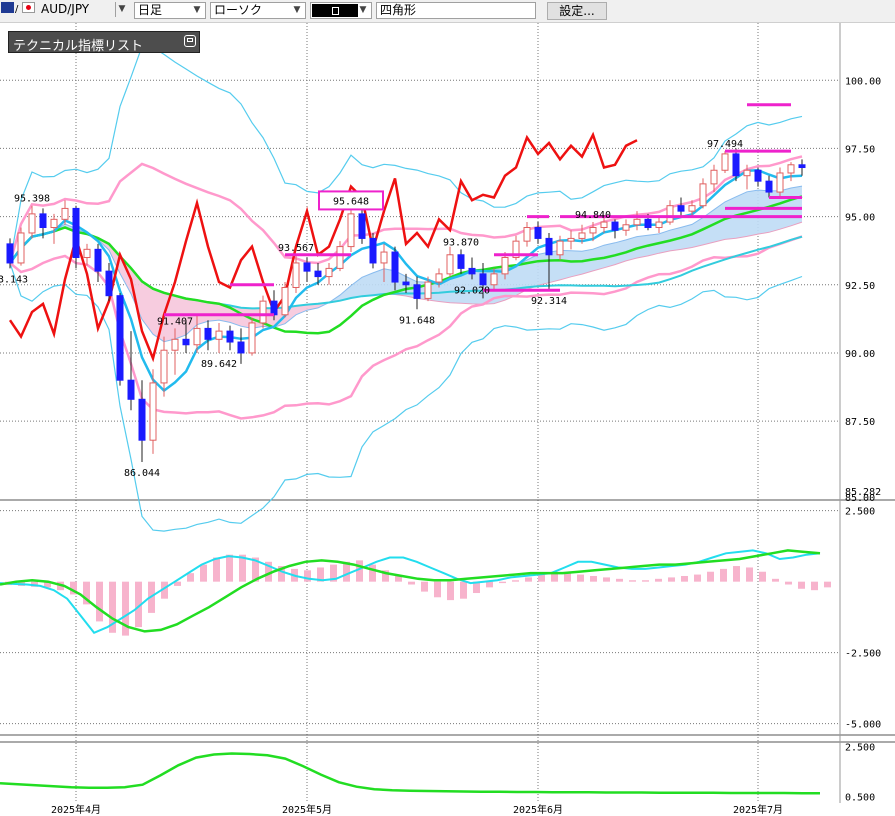 The image size is (895, 816). What do you see at coordinates (863, 725) in the screenshot?
I see `y-tick-label: -5.000` at bounding box center [863, 725].